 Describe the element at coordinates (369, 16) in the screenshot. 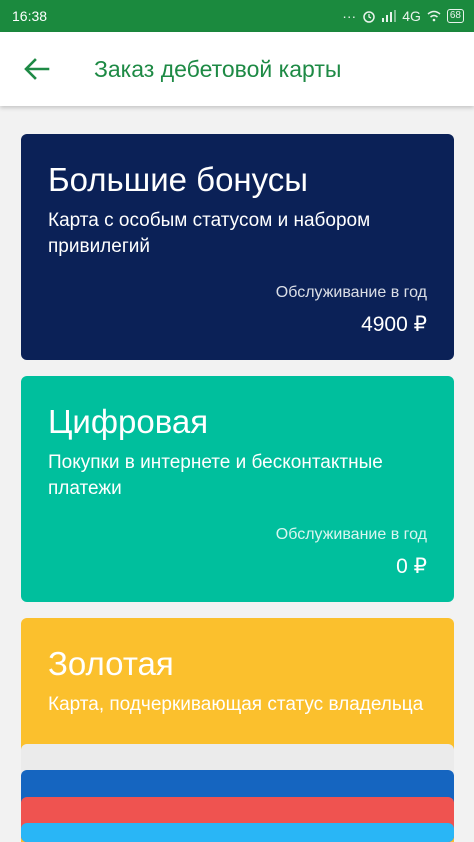

I see `alarm-icon` at that location.